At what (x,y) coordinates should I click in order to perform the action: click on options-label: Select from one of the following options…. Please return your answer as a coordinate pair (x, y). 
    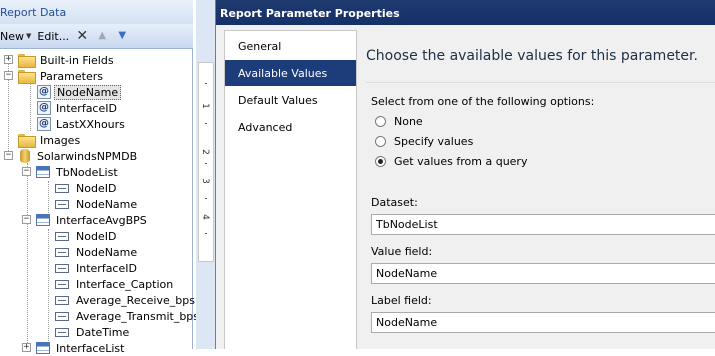
    Looking at the image, I should click on (483, 101).